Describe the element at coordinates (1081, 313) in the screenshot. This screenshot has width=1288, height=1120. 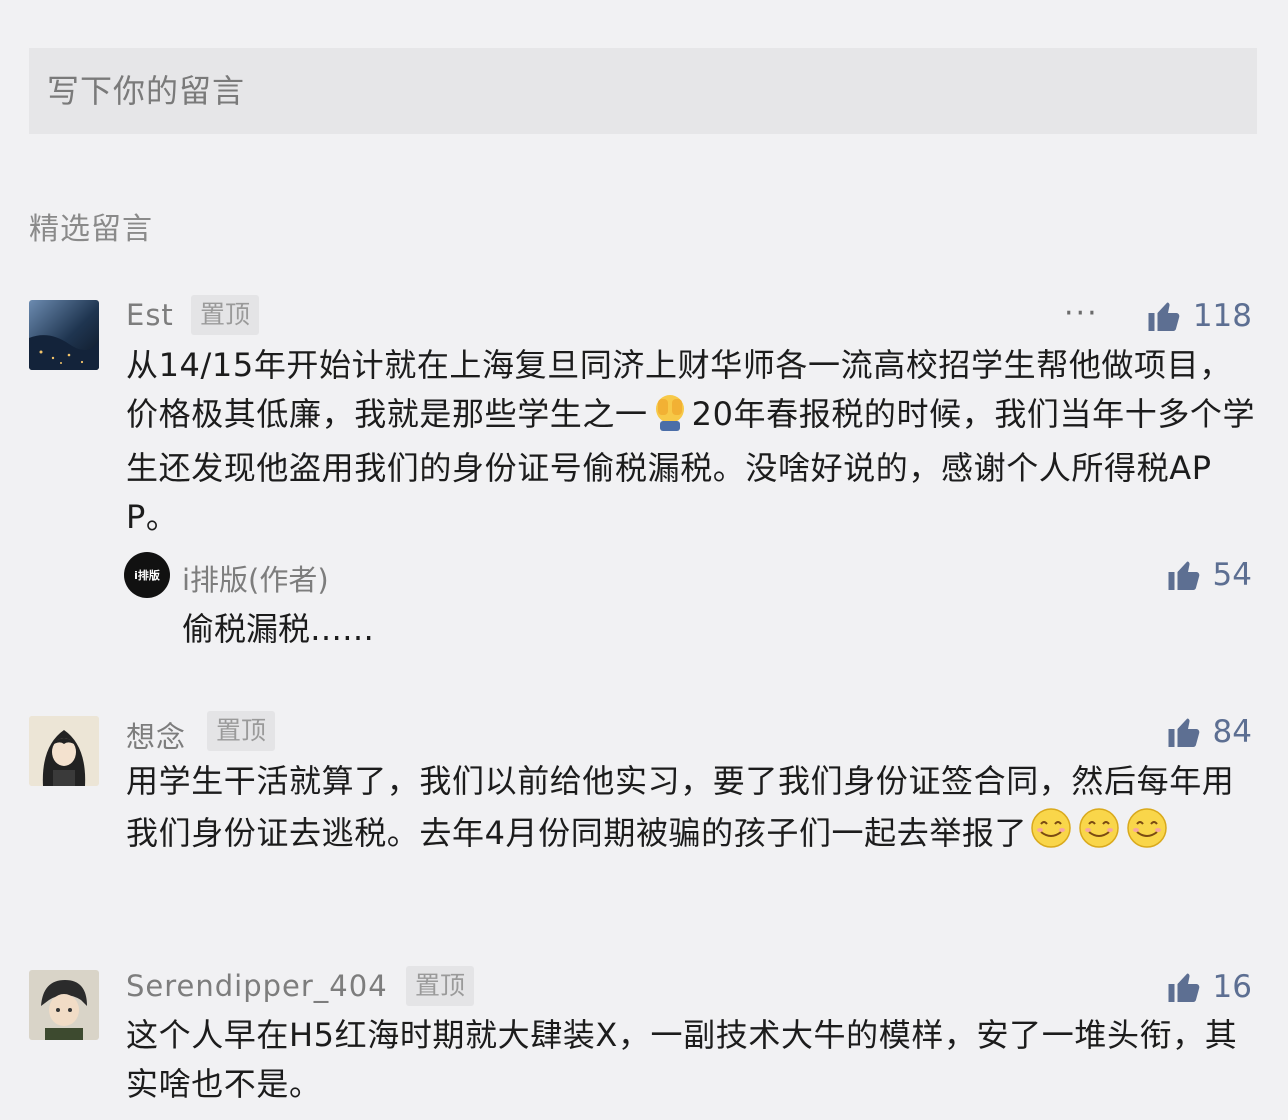
I see `more-icon: ···` at that location.